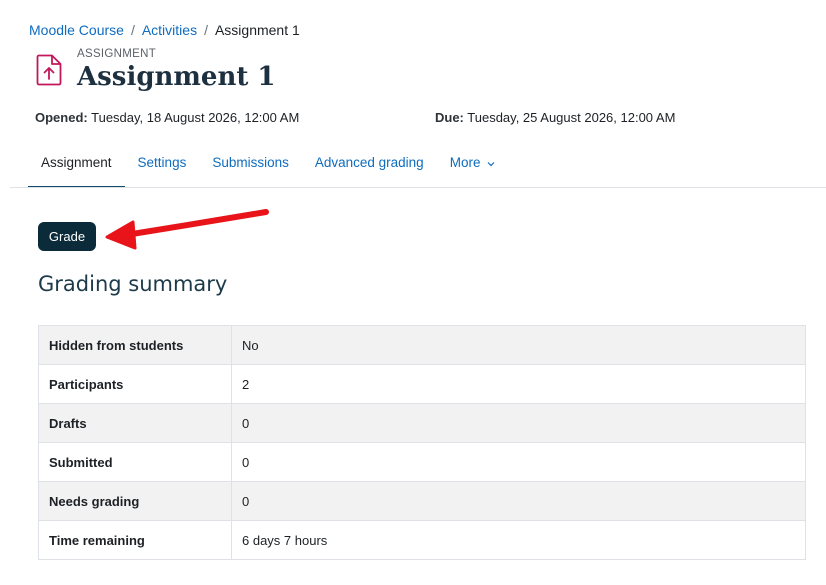 Image resolution: width=826 pixels, height=585 pixels. What do you see at coordinates (571, 117) in the screenshot?
I see `due-value: Tuesday, 25 August 2026, 12:00 AM` at bounding box center [571, 117].